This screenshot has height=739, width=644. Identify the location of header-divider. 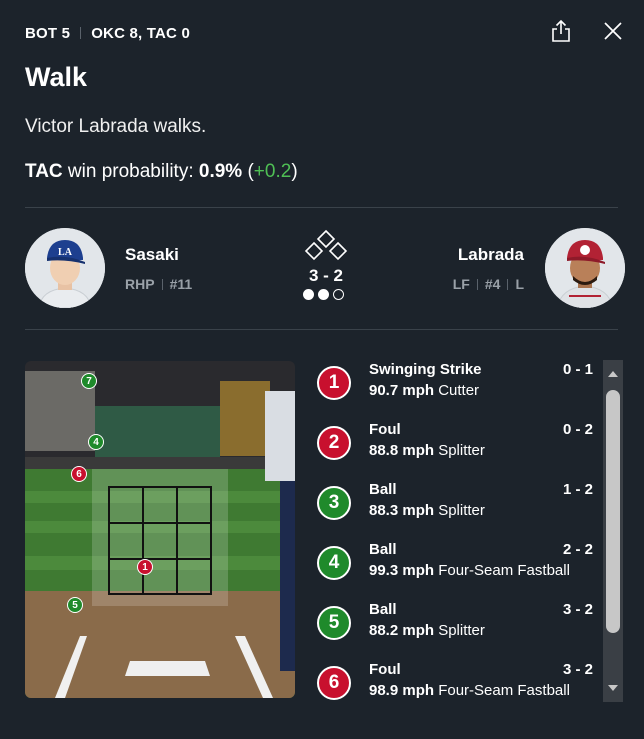
(81, 33).